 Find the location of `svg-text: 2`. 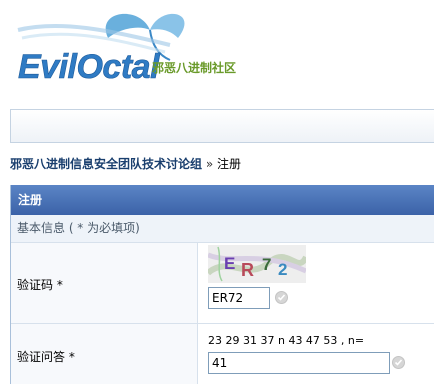

svg-text: 2 is located at coordinates (282, 269).